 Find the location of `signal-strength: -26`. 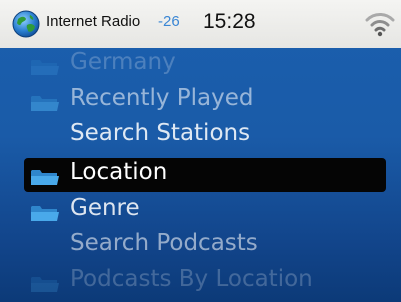

signal-strength: -26 is located at coordinates (169, 21).